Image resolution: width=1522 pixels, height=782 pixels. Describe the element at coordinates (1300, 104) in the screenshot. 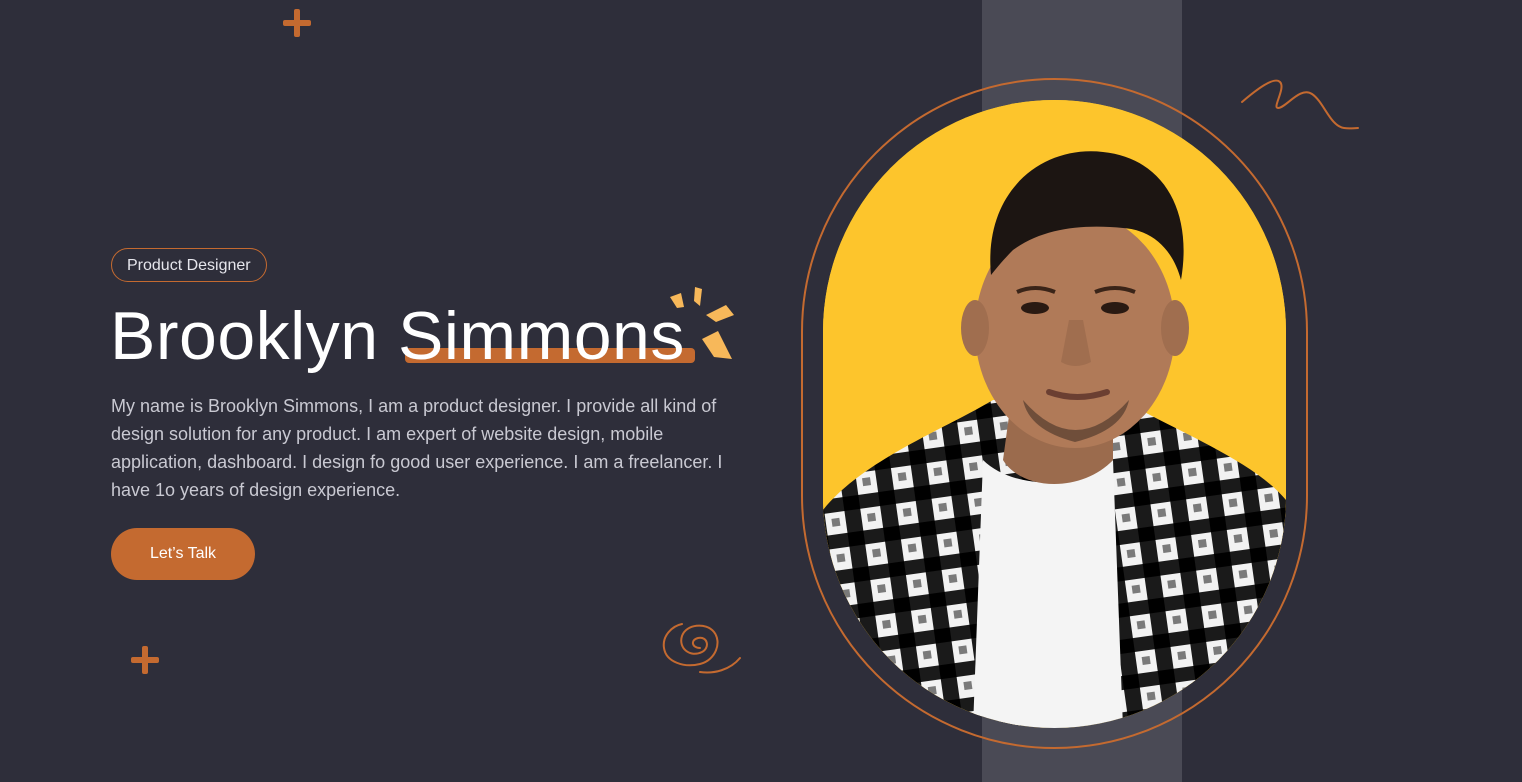

I see `squiggle-doodle` at that location.